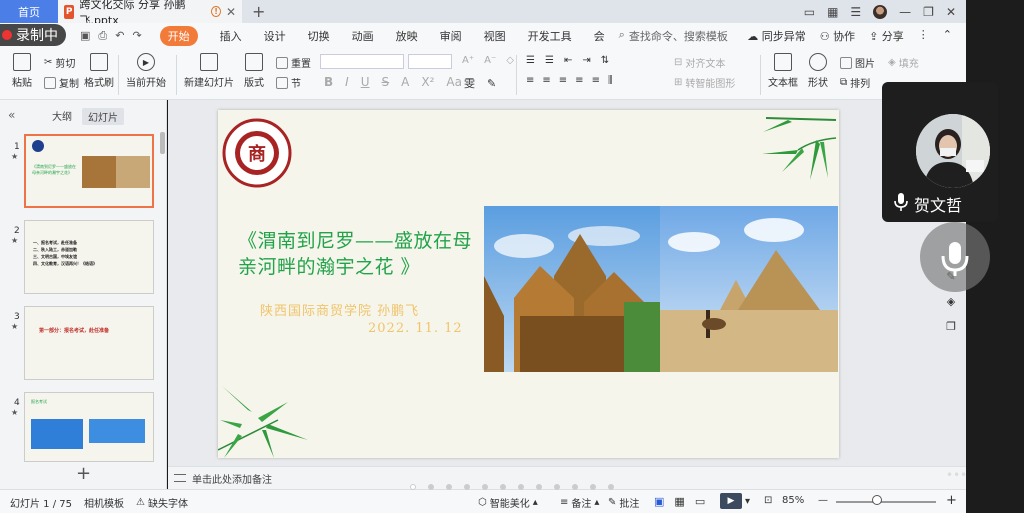 This screenshot has width=1024, height=513. I want to click on menu-tab-slideshow: 放映, so click(407, 36).